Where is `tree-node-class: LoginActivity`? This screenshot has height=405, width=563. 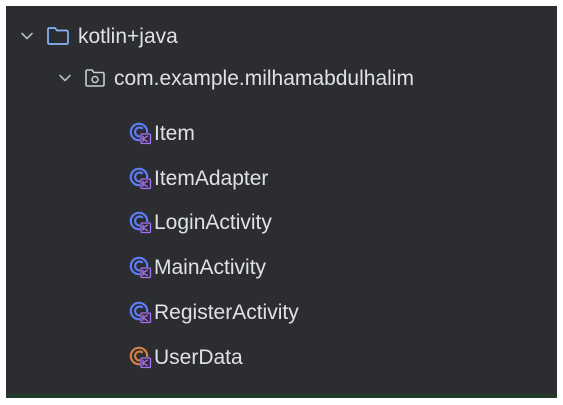 tree-node-class: LoginActivity is located at coordinates (281, 222).